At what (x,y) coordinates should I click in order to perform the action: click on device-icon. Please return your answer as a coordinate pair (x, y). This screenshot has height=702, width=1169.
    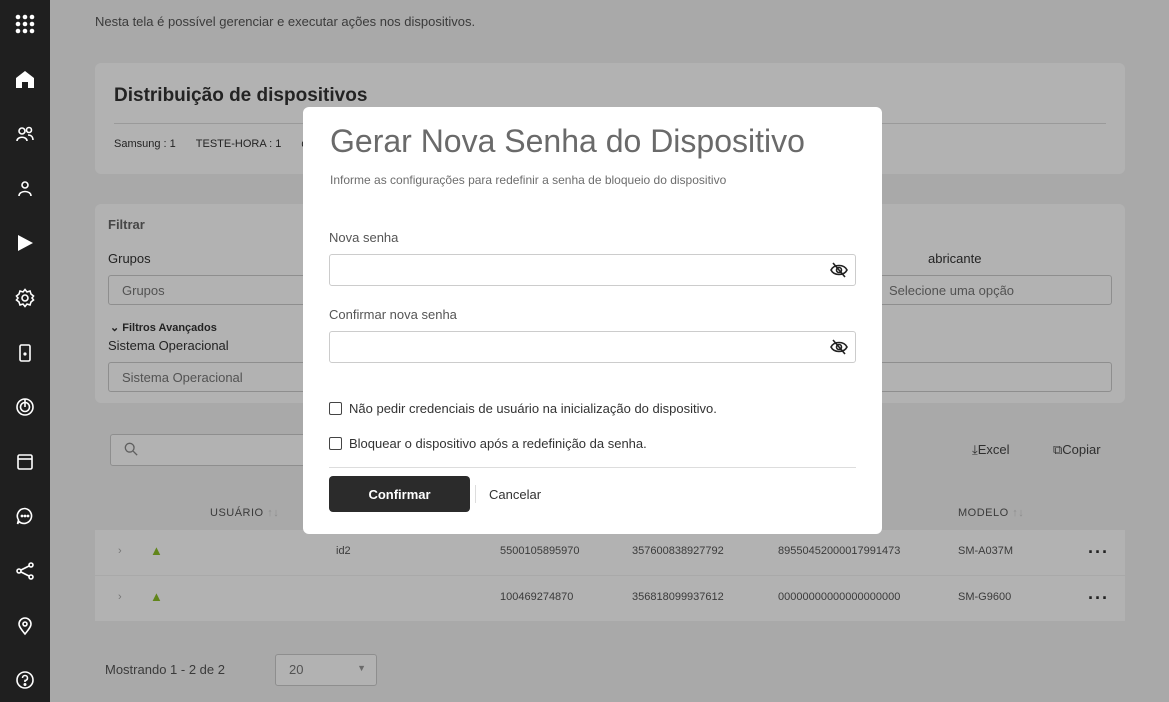
    Looking at the image, I should click on (25, 353).